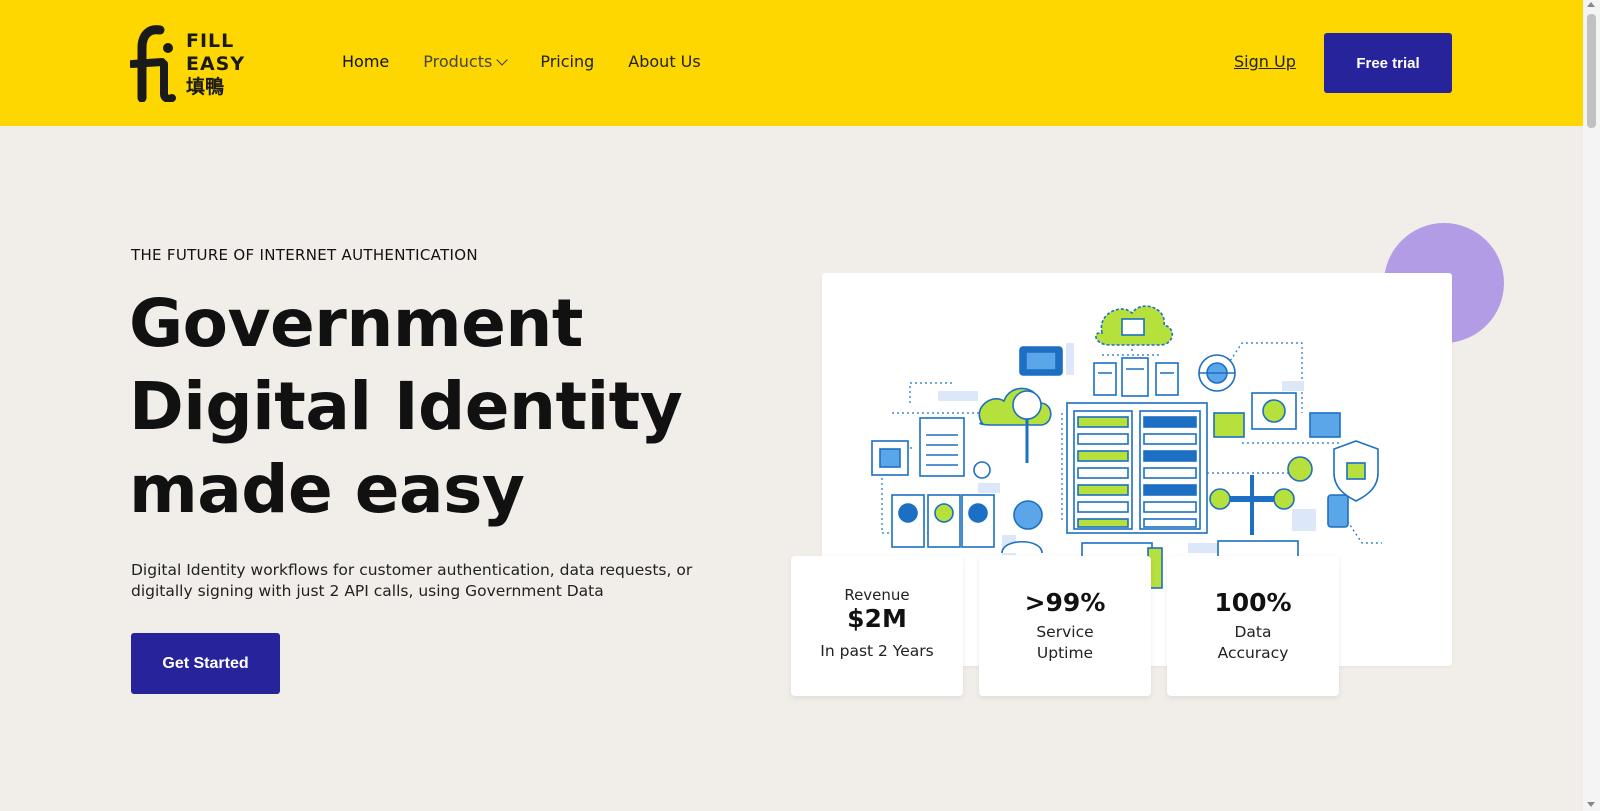 The height and width of the screenshot is (811, 1600). I want to click on logo-line-1: FILL, so click(210, 41).